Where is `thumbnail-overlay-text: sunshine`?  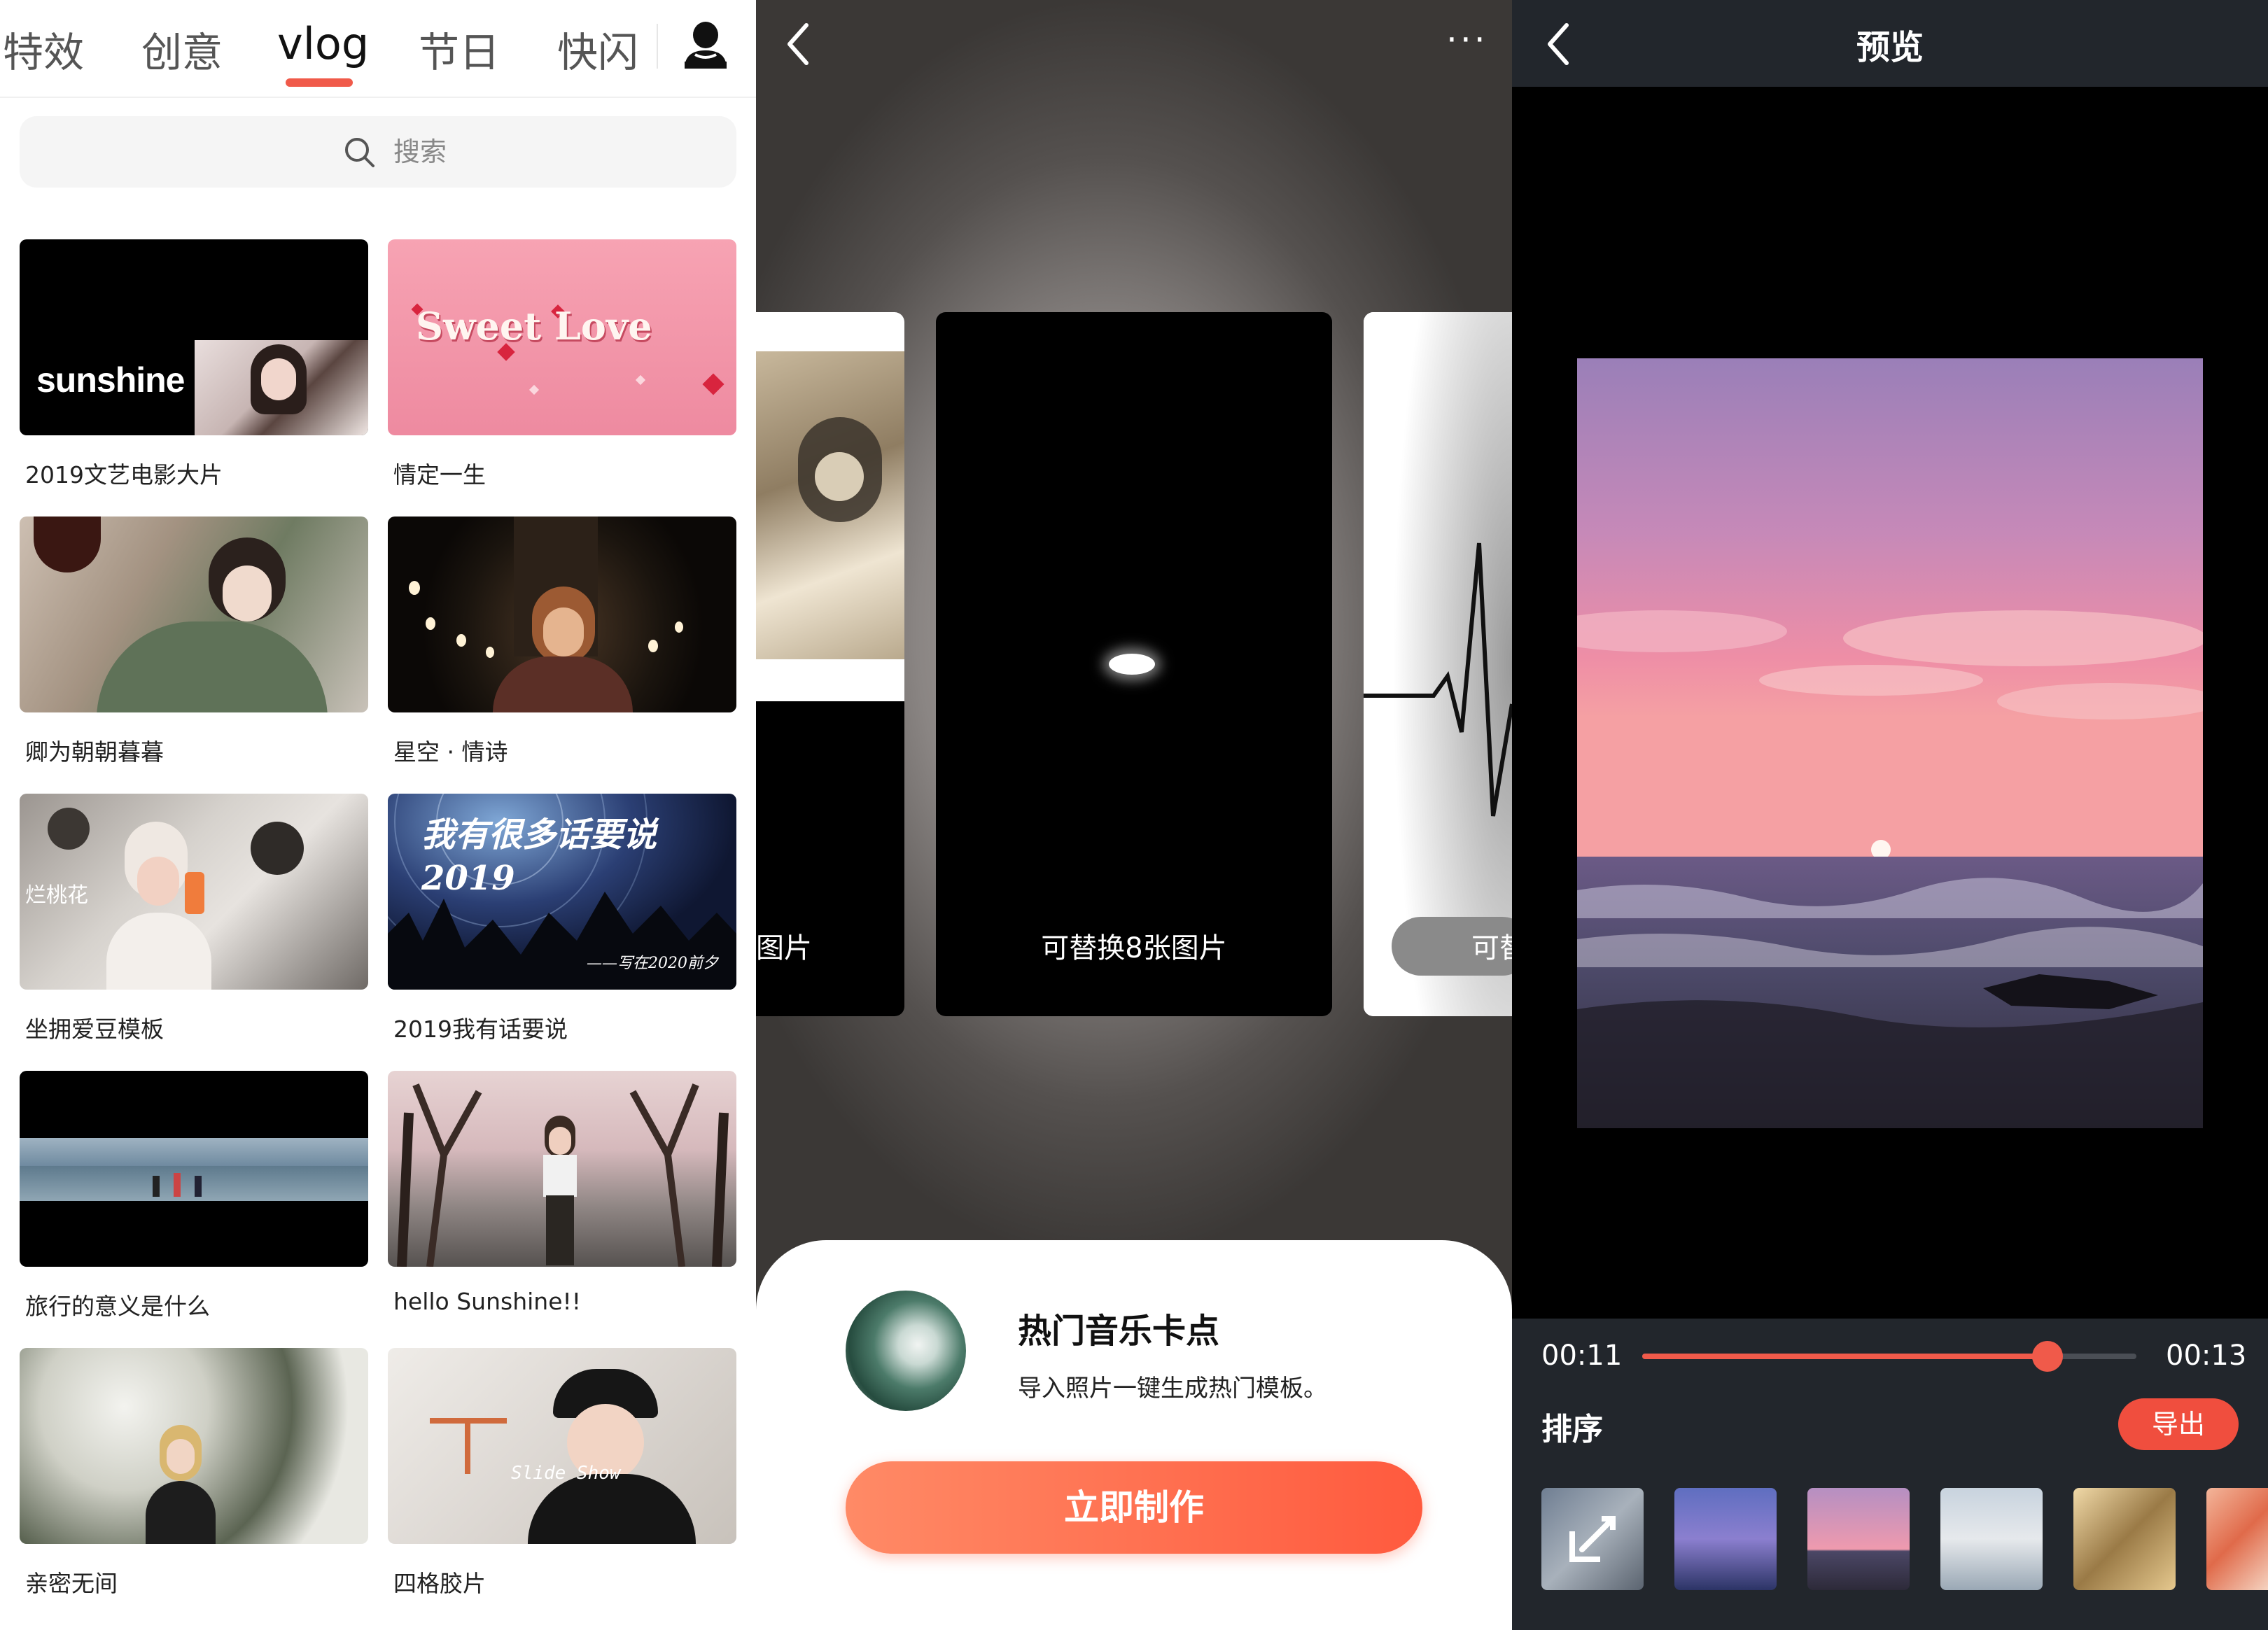
thumbnail-overlay-text: sunshine is located at coordinates (110, 380).